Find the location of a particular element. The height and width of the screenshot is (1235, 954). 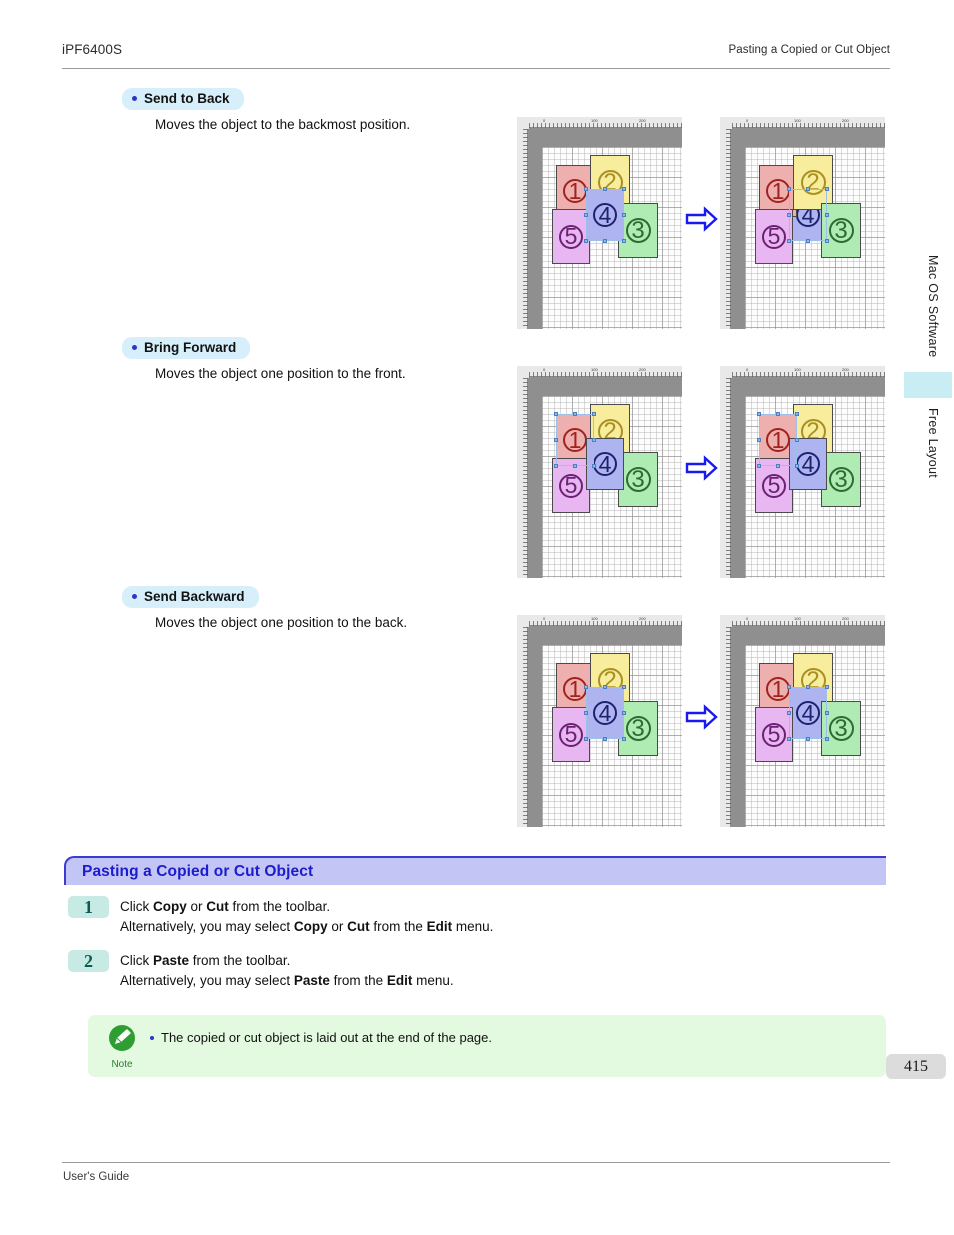

bullet-label: Bring Forward is located at coordinates (190, 347).